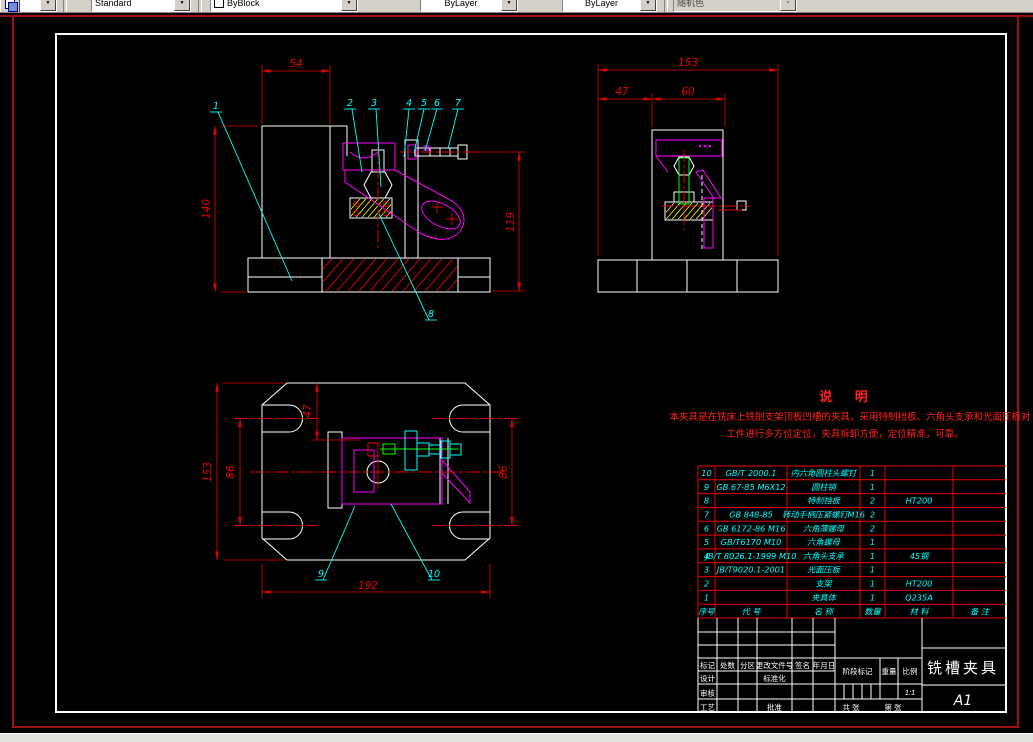  What do you see at coordinates (824, 473) in the screenshot?
I see `bom-cell-text: 内六角圆柱头螺钉` at bounding box center [824, 473].